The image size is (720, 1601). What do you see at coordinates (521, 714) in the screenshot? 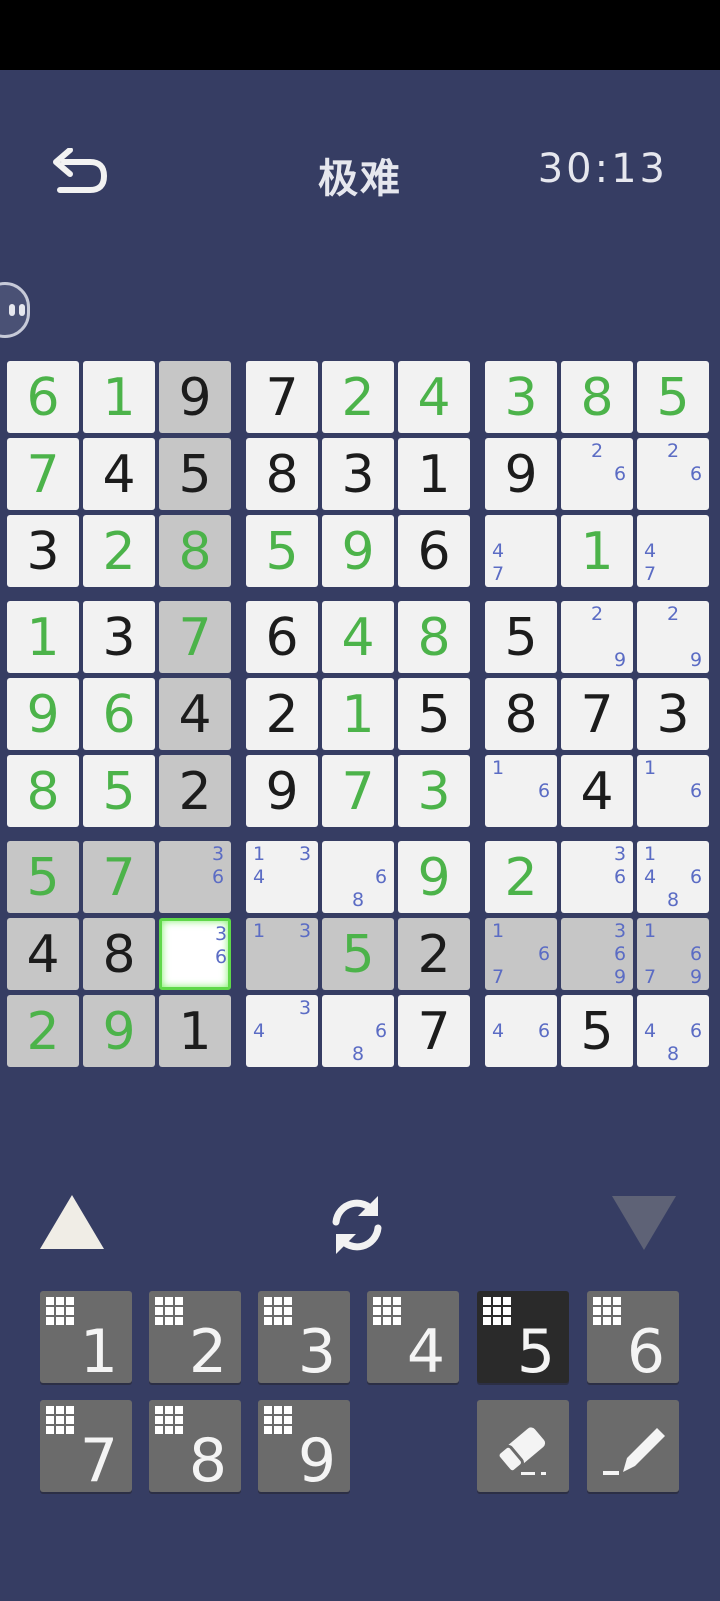
I see `cell-r5c7: 8` at bounding box center [521, 714].